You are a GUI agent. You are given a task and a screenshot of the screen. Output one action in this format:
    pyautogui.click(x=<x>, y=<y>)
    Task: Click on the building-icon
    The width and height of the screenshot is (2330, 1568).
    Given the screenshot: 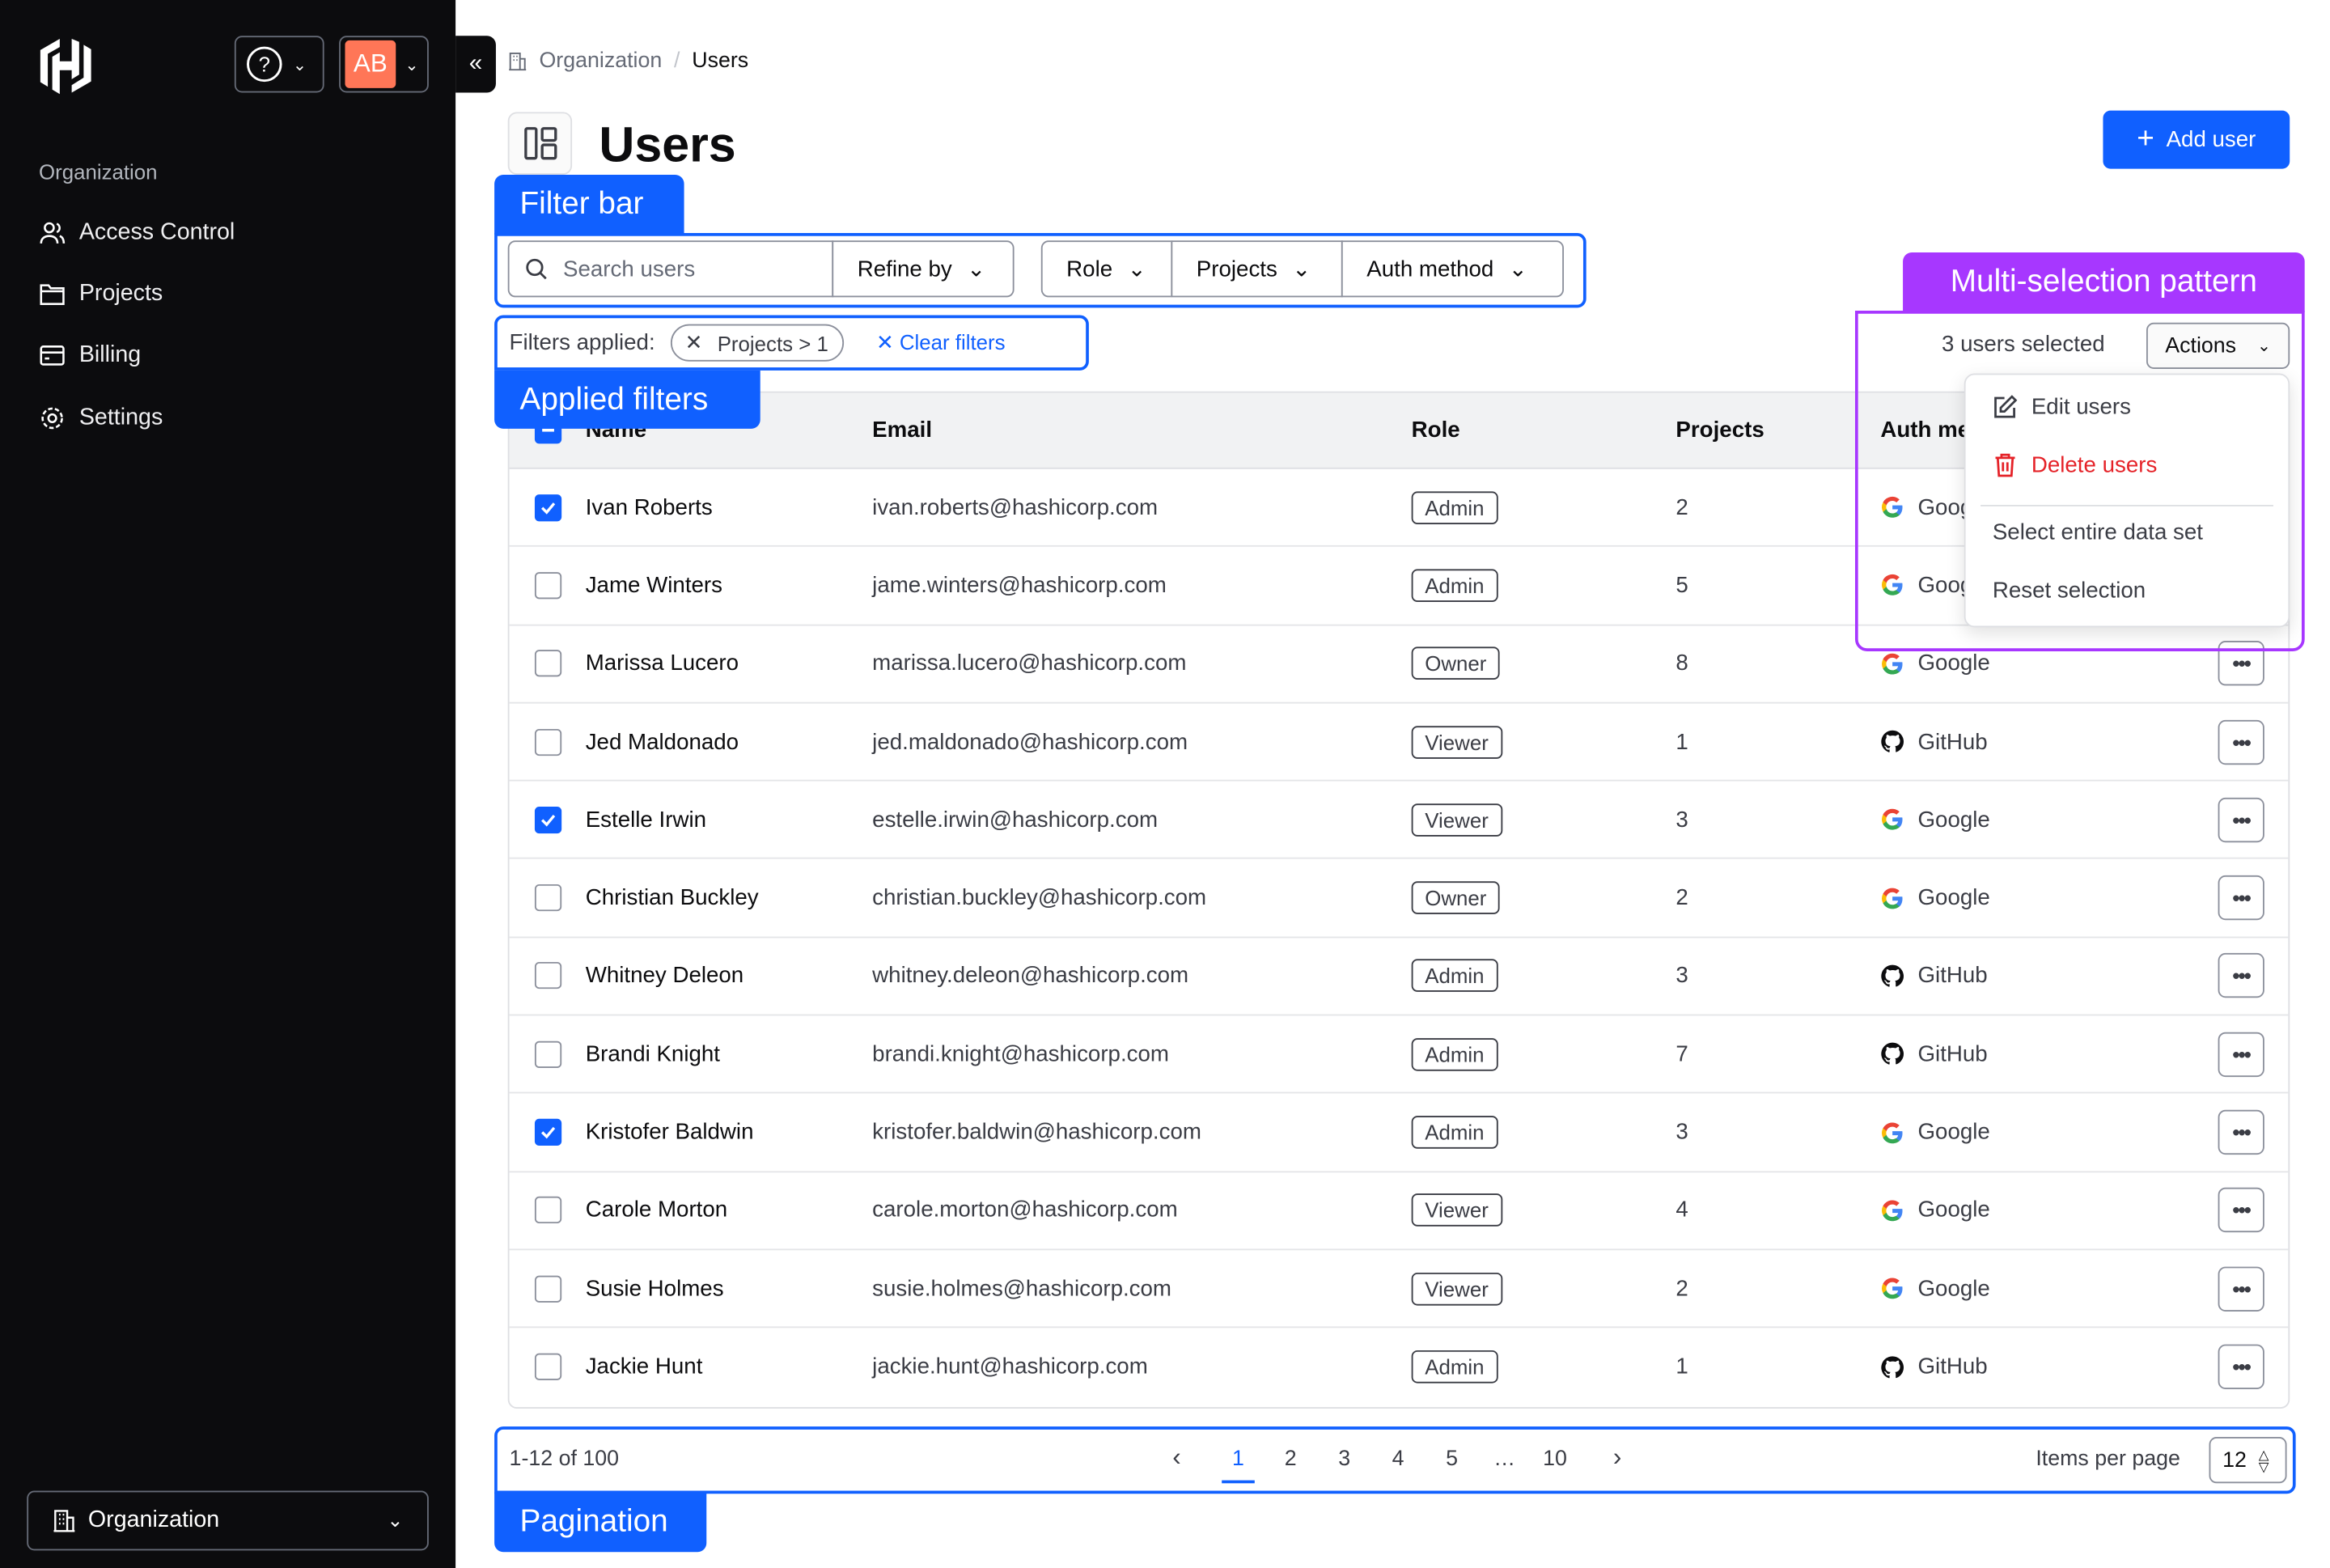 What is the action you would take?
    pyautogui.click(x=518, y=62)
    